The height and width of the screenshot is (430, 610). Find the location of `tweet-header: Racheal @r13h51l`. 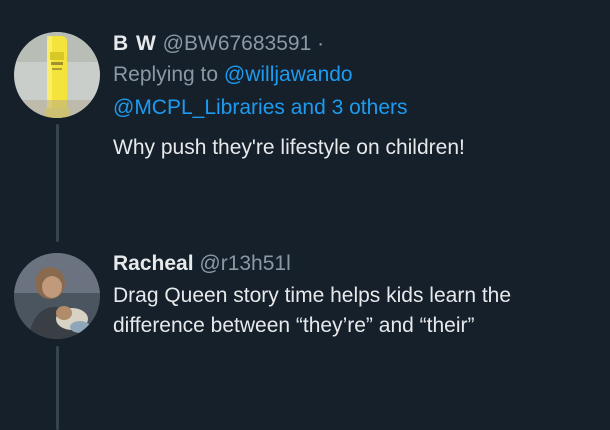

tweet-header: Racheal @r13h51l is located at coordinates (355, 264).